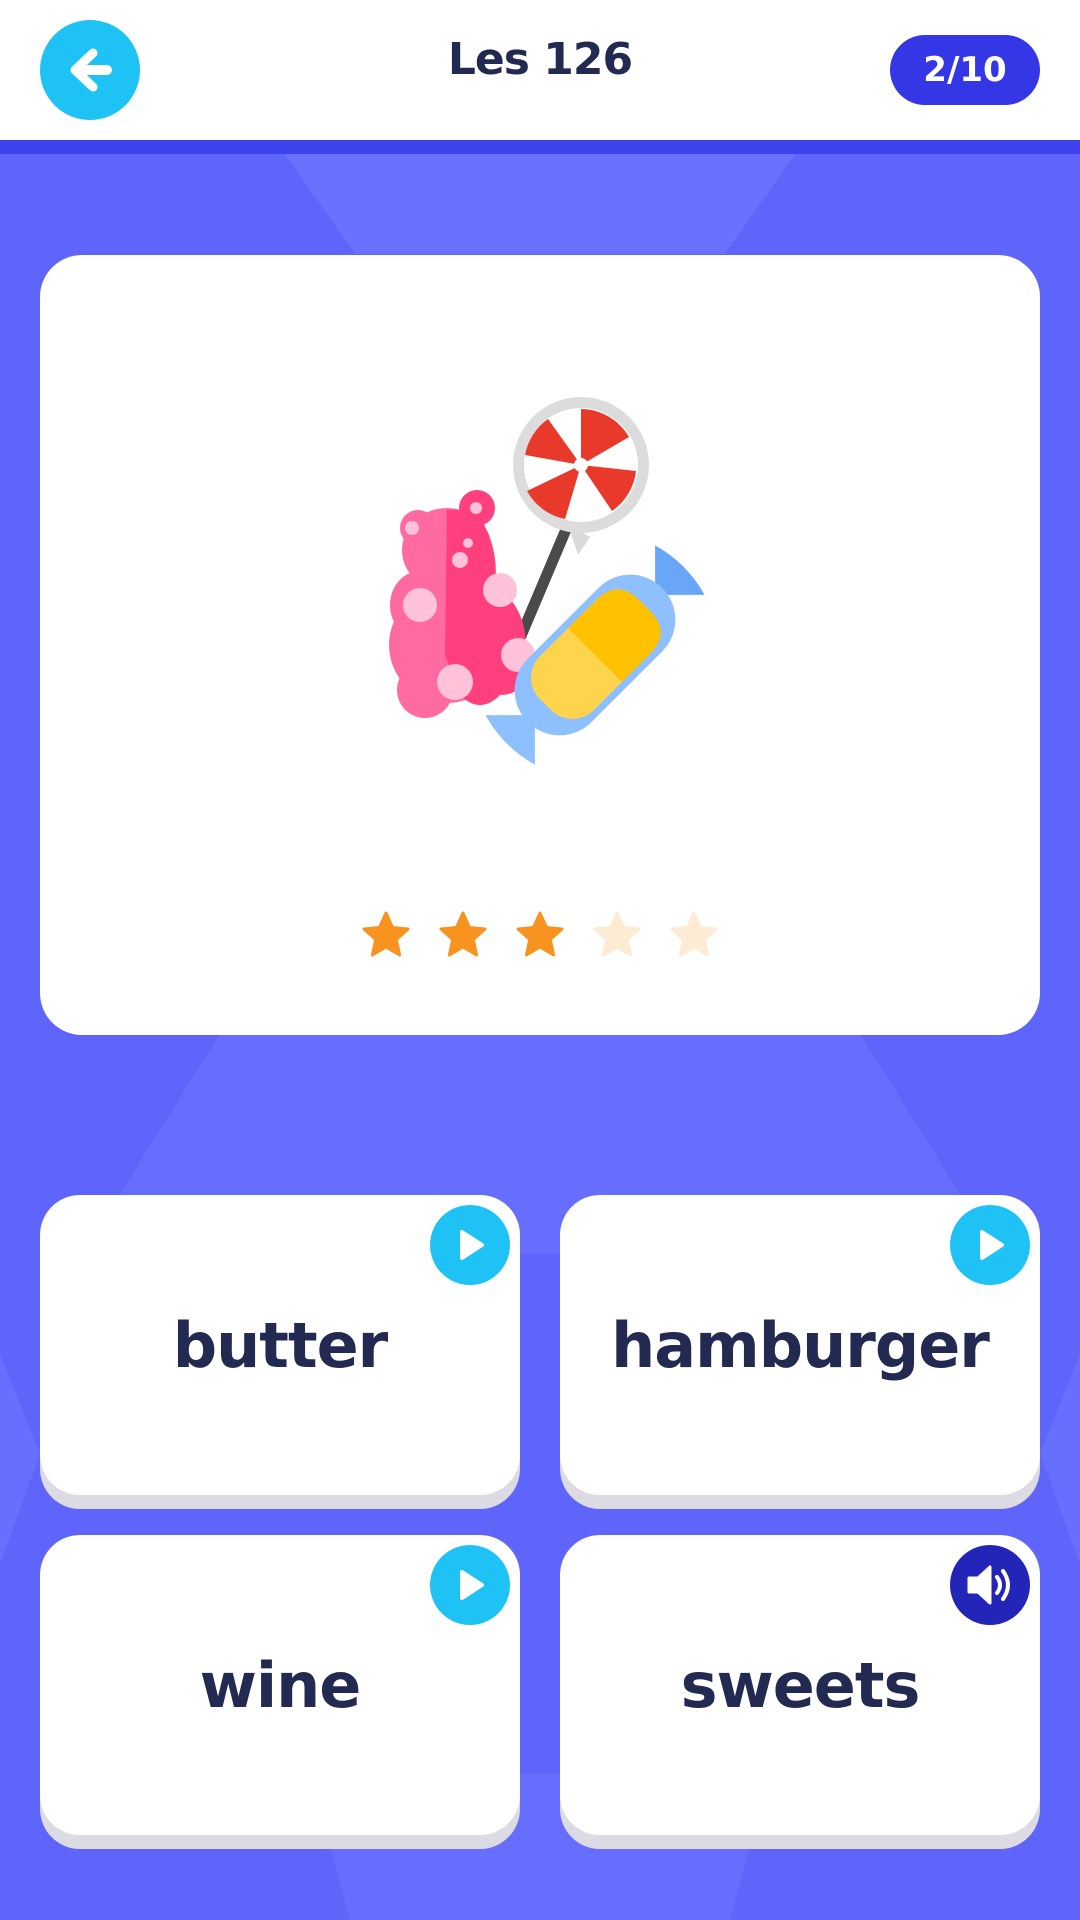  What do you see at coordinates (547, 581) in the screenshot?
I see `candy-sweets-illustration` at bounding box center [547, 581].